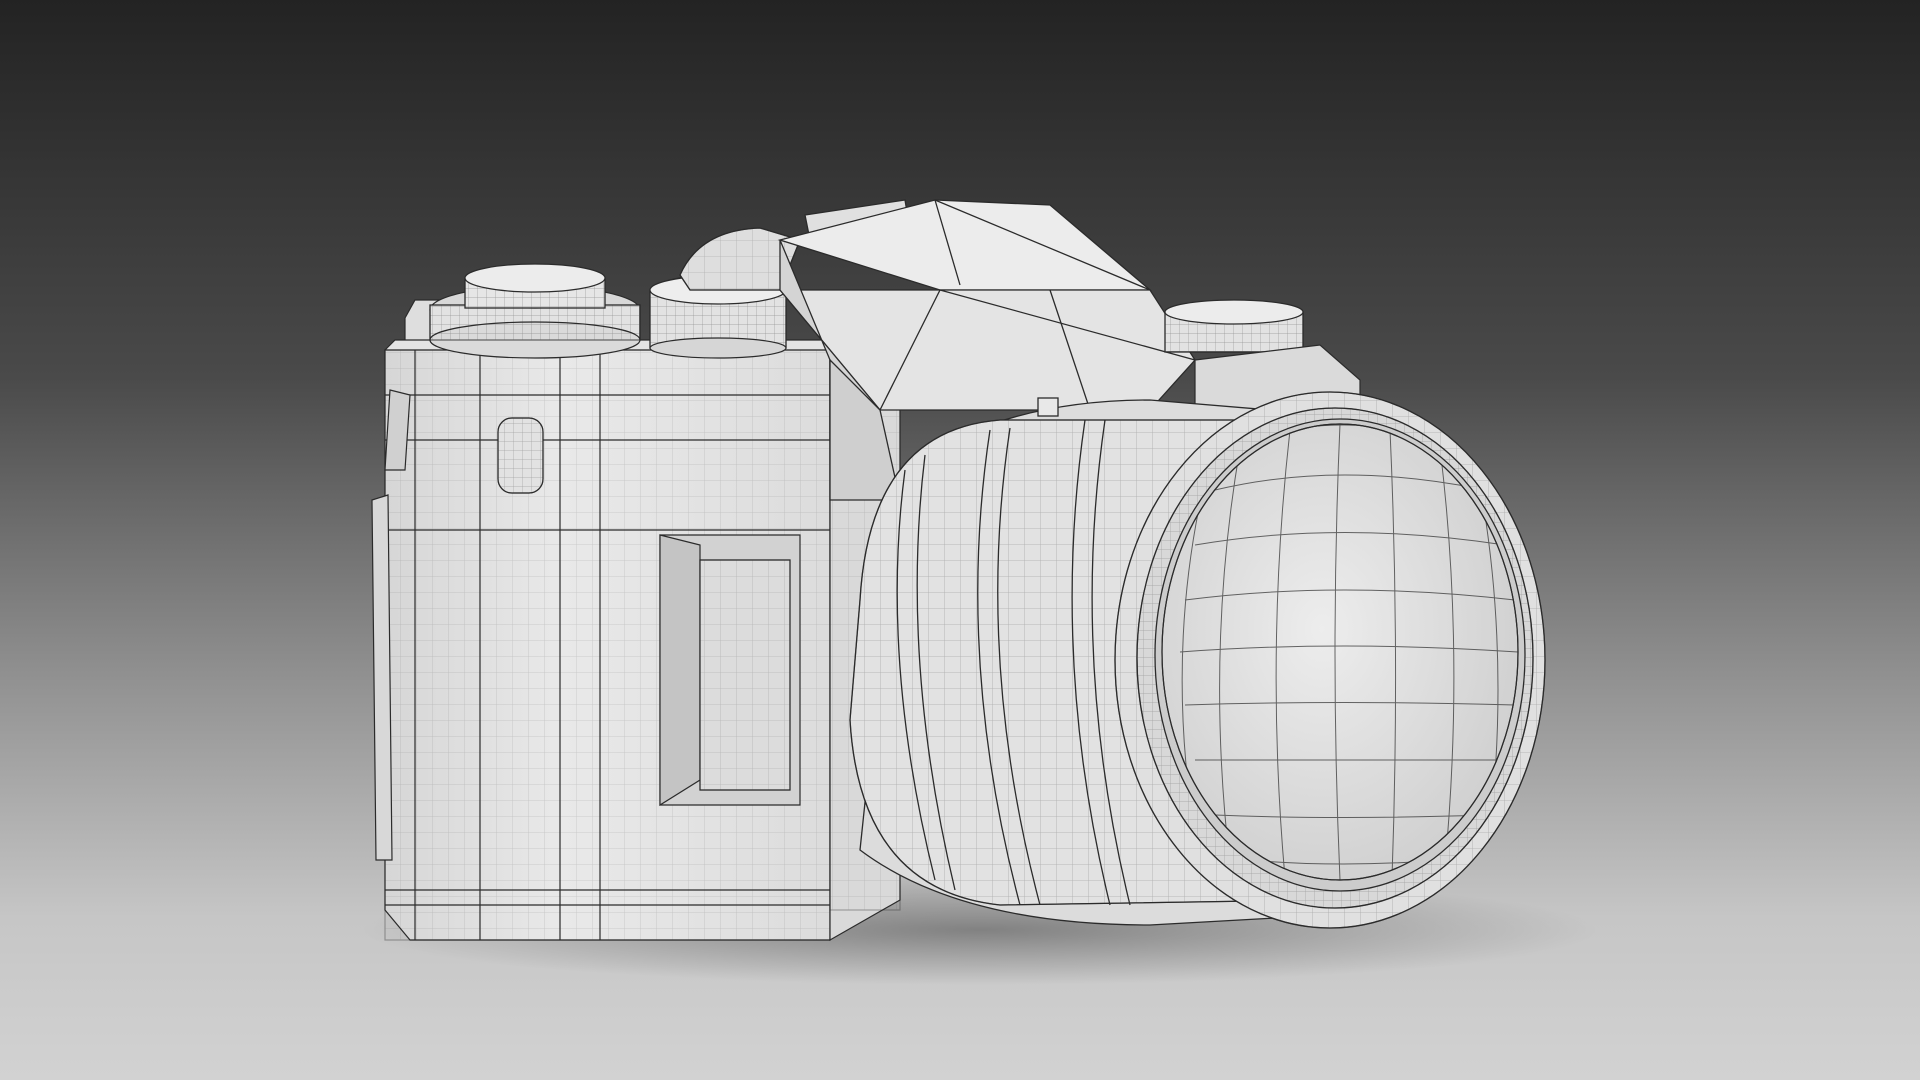  Describe the element at coordinates (520, 455) in the screenshot. I see `self-timer-lever` at that location.